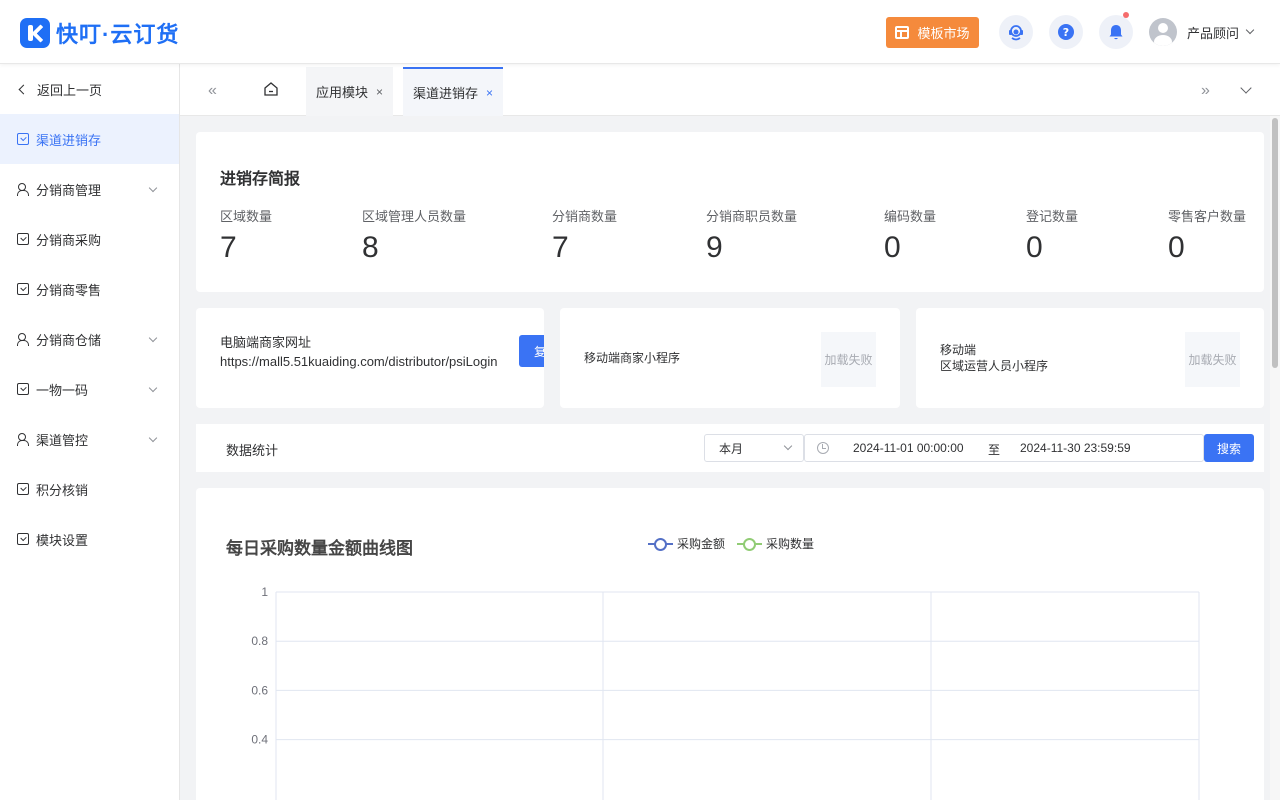 Image resolution: width=1280 pixels, height=800 pixels. I want to click on y-tick-label: 0.6, so click(259, 690).